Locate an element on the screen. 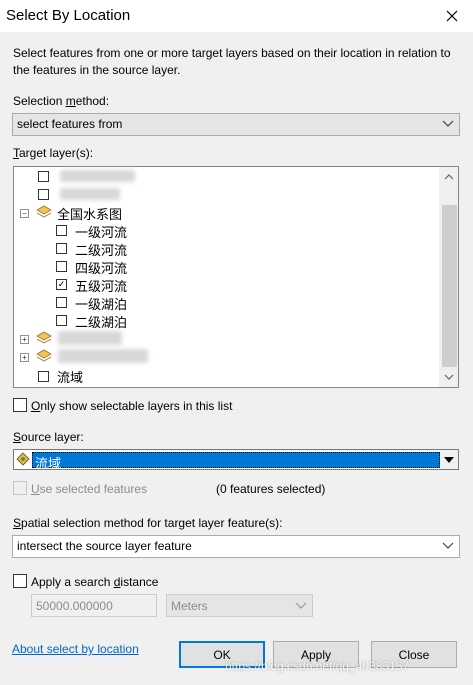  layer-label: 流域 is located at coordinates (70, 376).